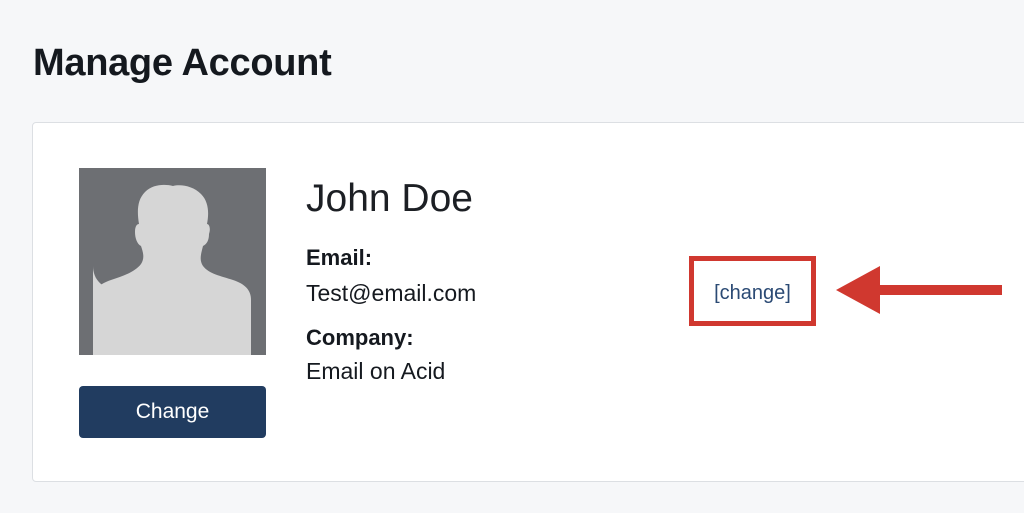  Describe the element at coordinates (389, 198) in the screenshot. I see `user-name: John Doe` at that location.